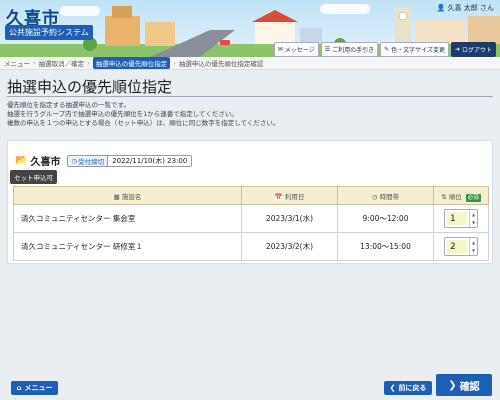  I want to click on column-header-date: 📅 利用日, so click(289, 195).